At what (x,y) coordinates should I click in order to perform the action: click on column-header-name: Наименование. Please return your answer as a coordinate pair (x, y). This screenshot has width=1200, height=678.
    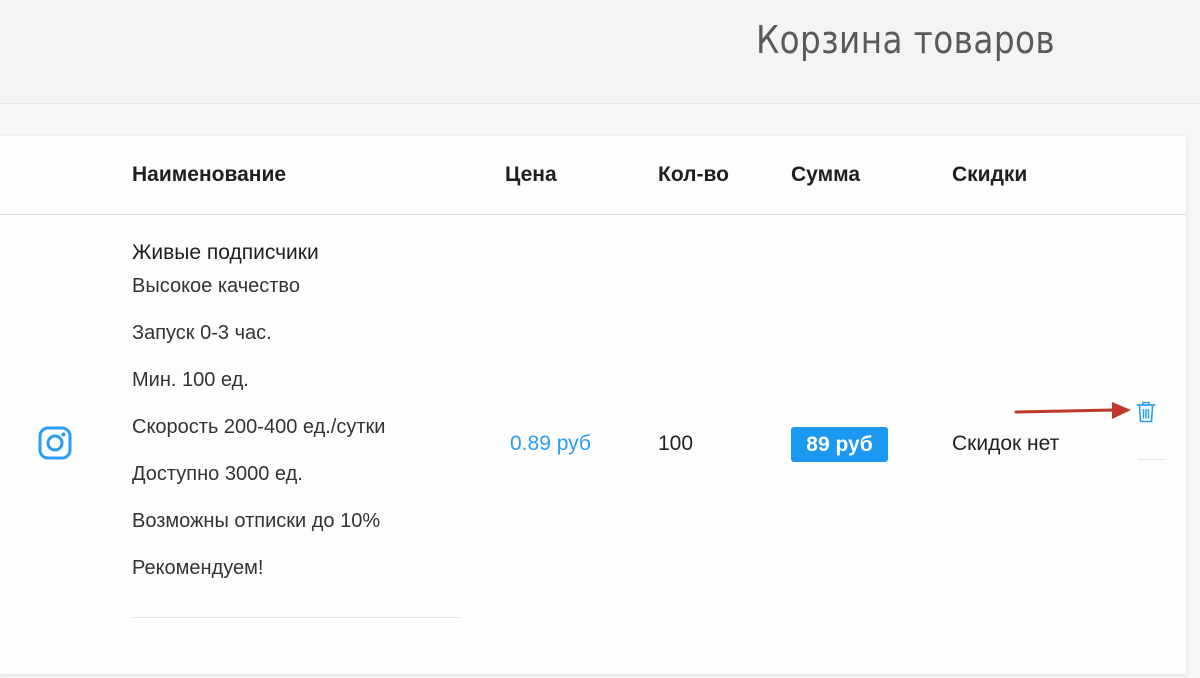
    Looking at the image, I should click on (209, 174).